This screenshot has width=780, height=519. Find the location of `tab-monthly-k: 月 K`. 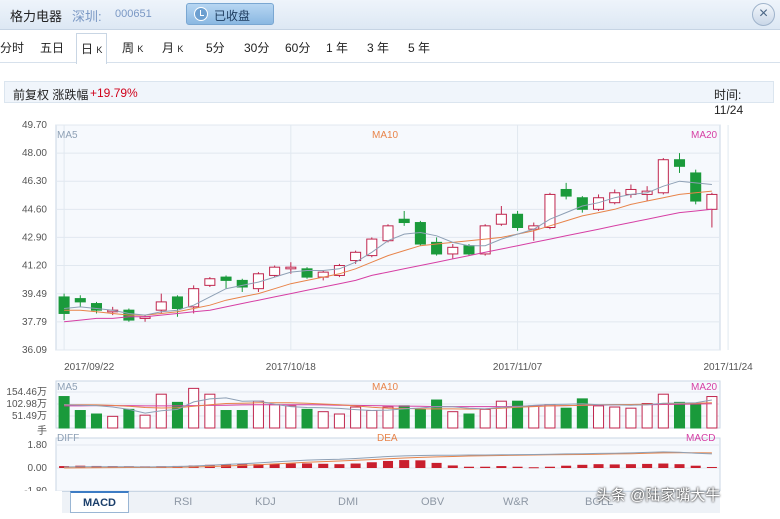

tab-monthly-k: 月 K is located at coordinates (172, 47).